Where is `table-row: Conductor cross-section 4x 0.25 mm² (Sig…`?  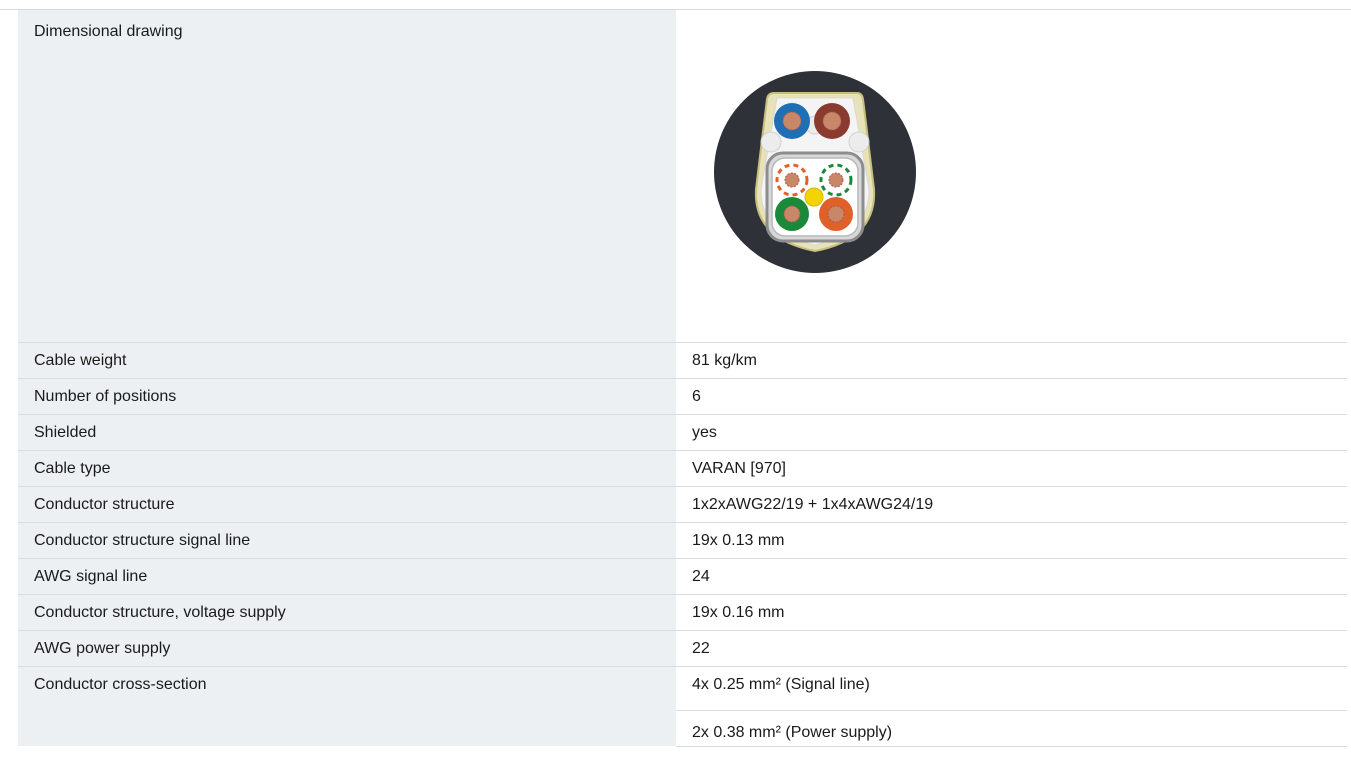 table-row: Conductor cross-section 4x 0.25 mm² (Sig… is located at coordinates (682, 706).